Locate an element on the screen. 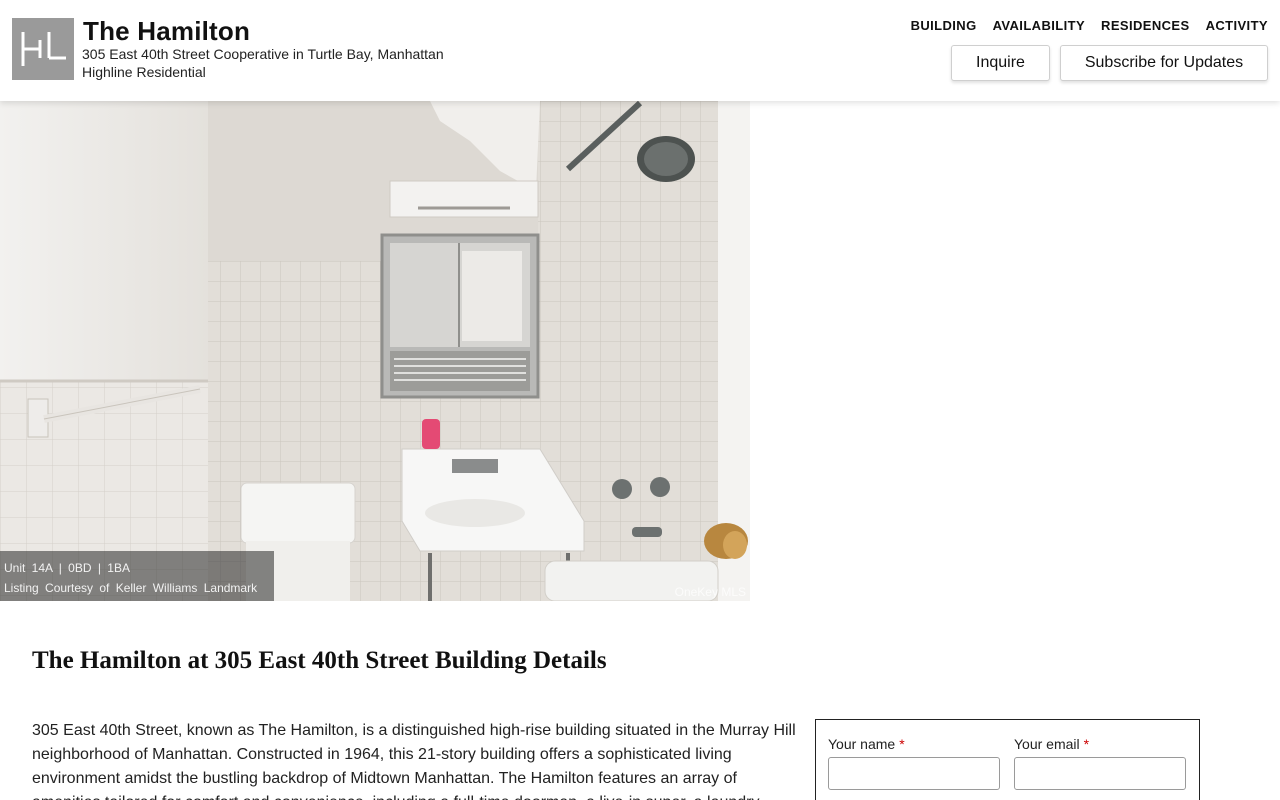 The width and height of the screenshot is (1280, 800). nav-activity: ACTIVITY is located at coordinates (1237, 25).